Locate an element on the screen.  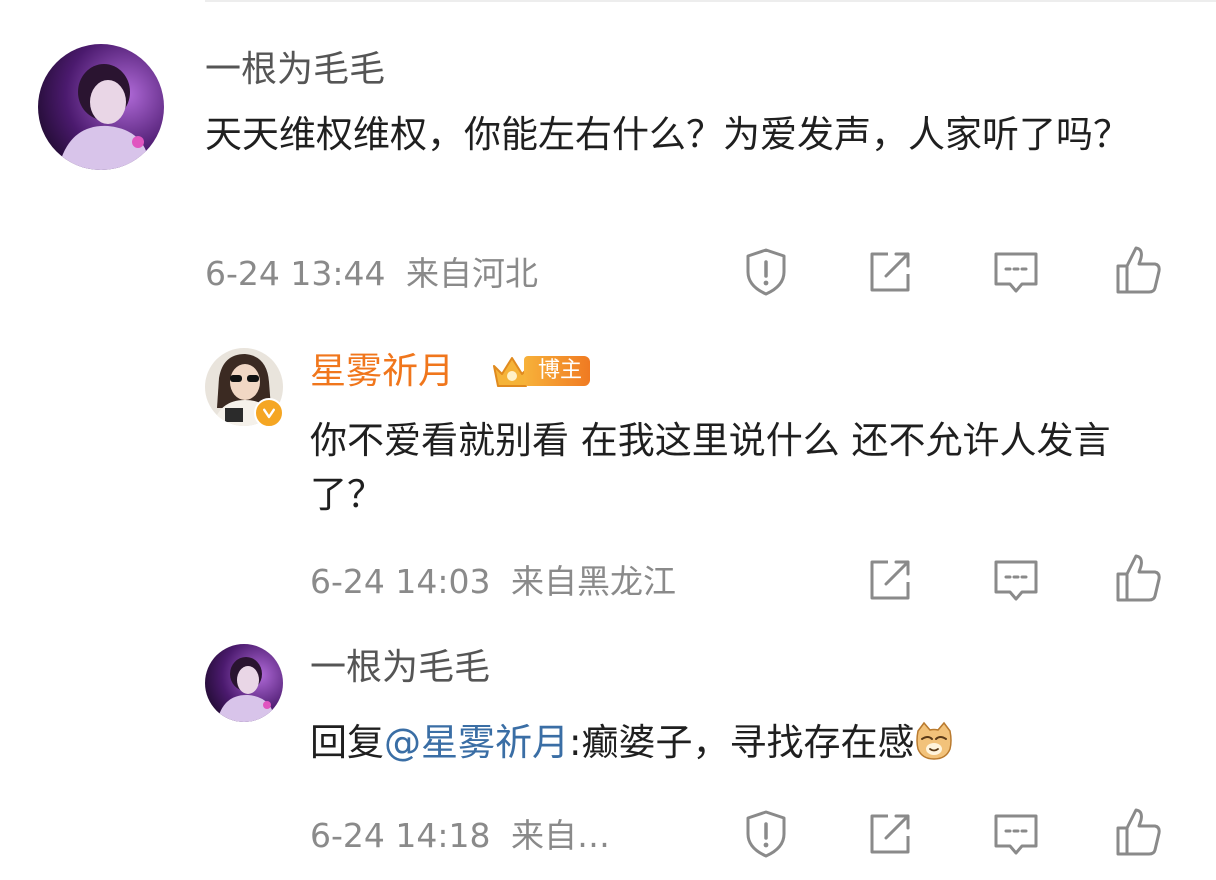
verified-badge-icon is located at coordinates (269, 413).